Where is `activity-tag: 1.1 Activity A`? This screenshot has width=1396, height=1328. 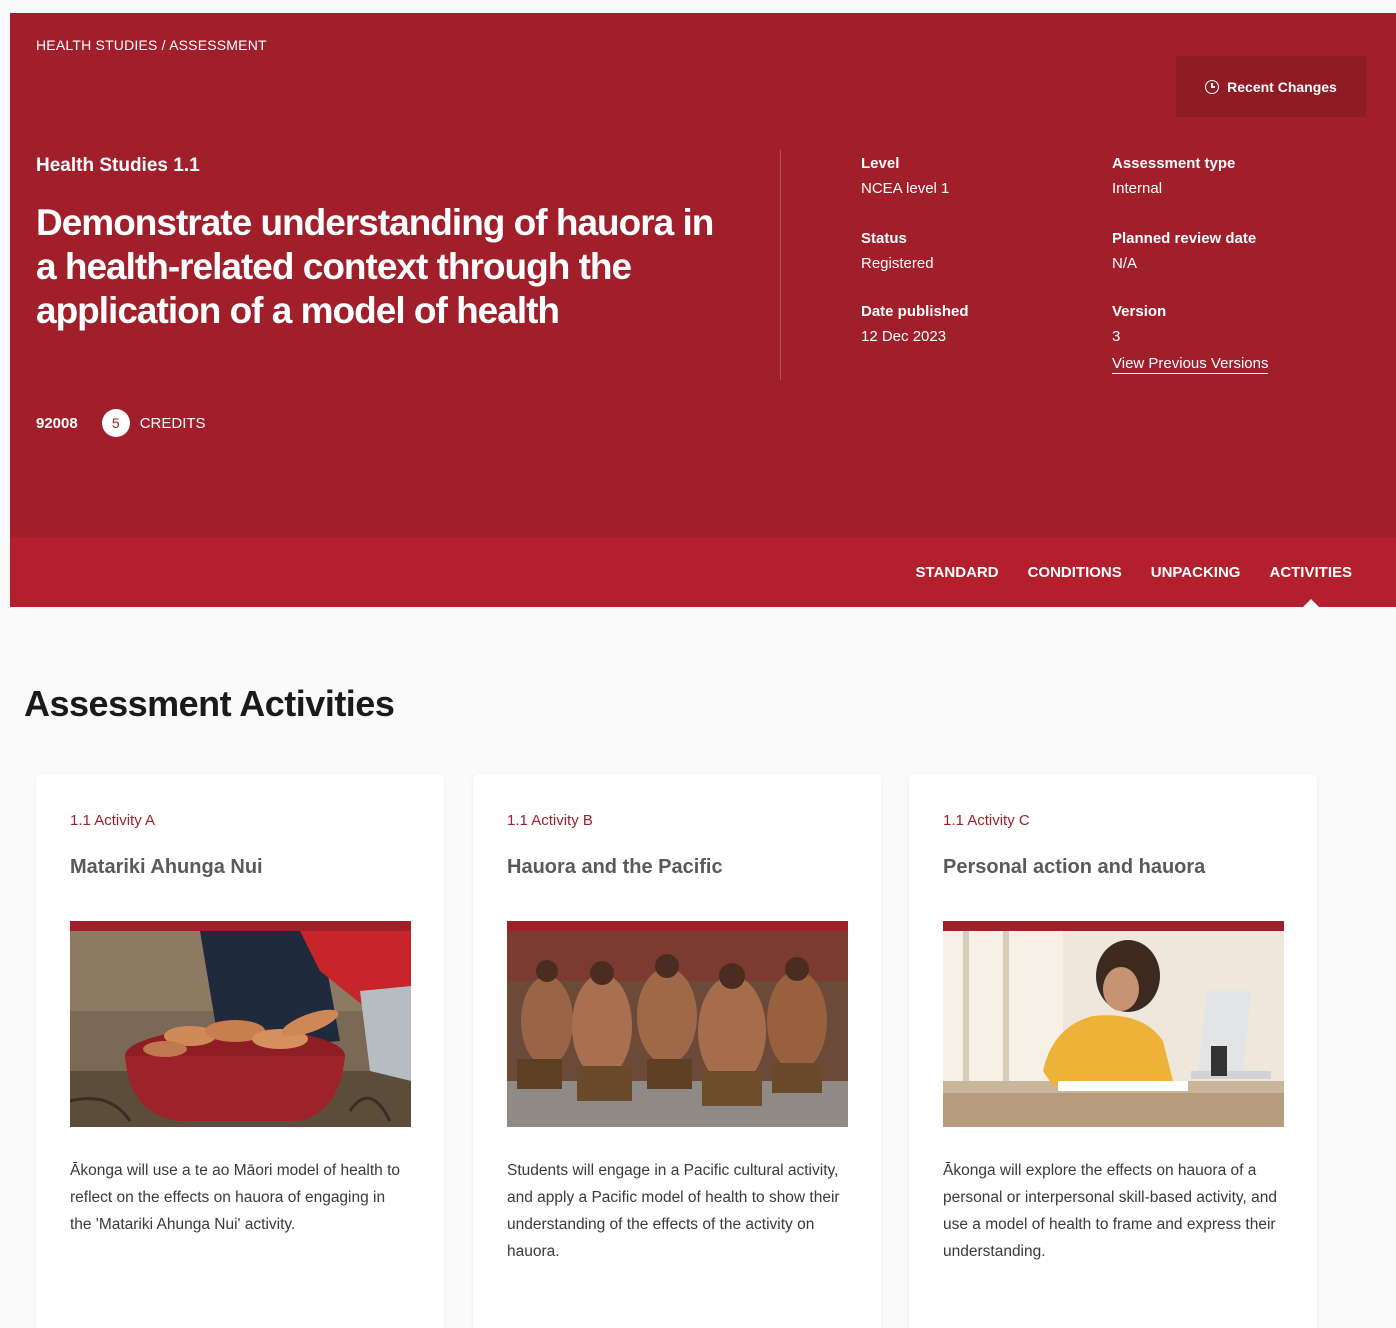
activity-tag: 1.1 Activity A is located at coordinates (113, 820).